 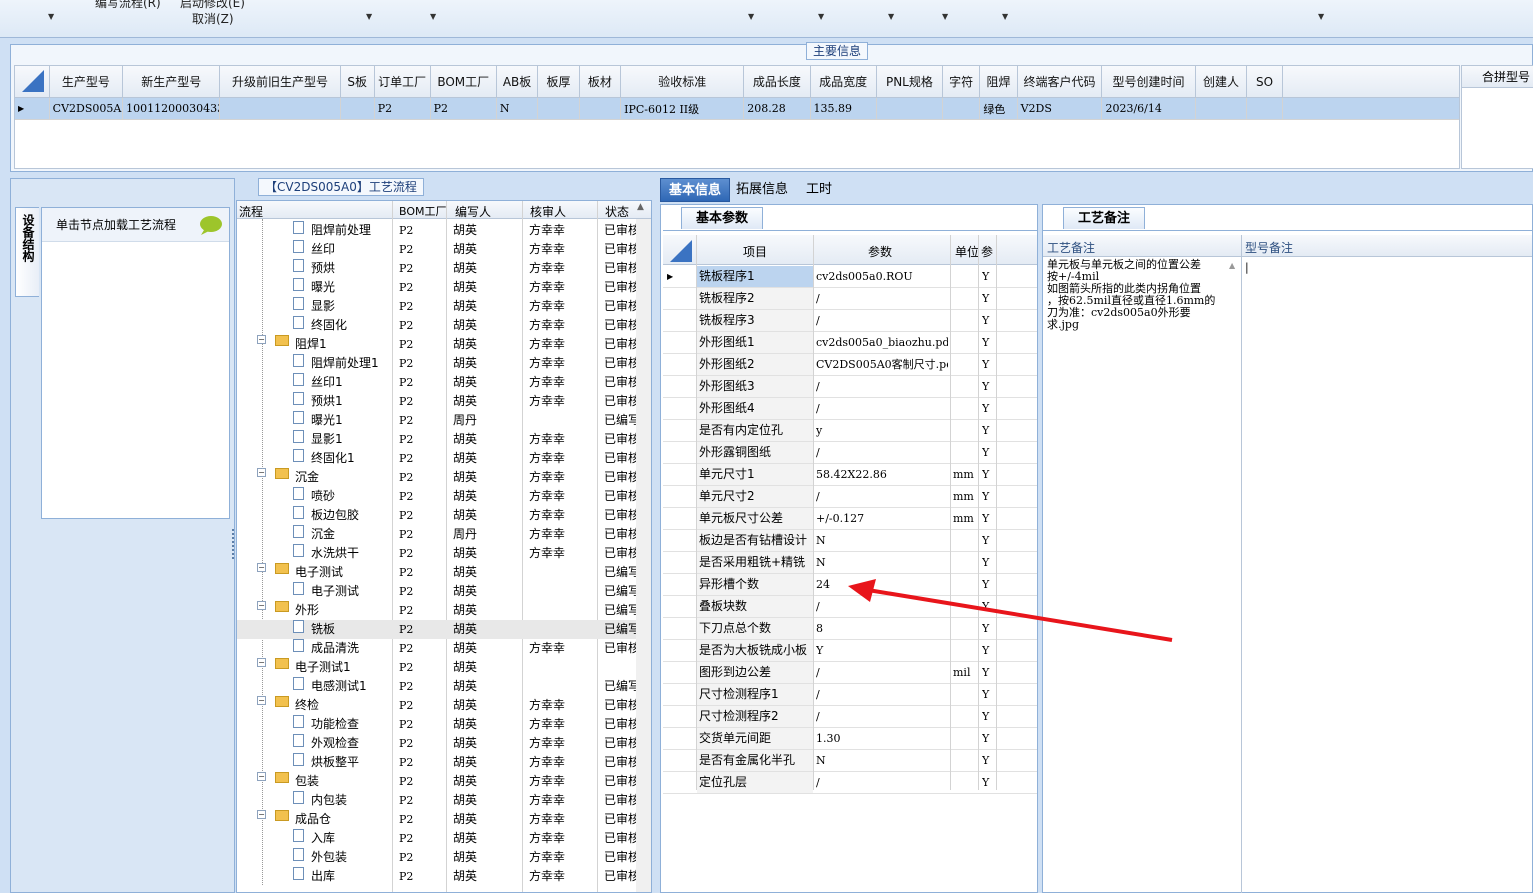 What do you see at coordinates (882, 364) in the screenshot?
I see `param-value: CV2DS005A0客制尺寸.pdf` at bounding box center [882, 364].